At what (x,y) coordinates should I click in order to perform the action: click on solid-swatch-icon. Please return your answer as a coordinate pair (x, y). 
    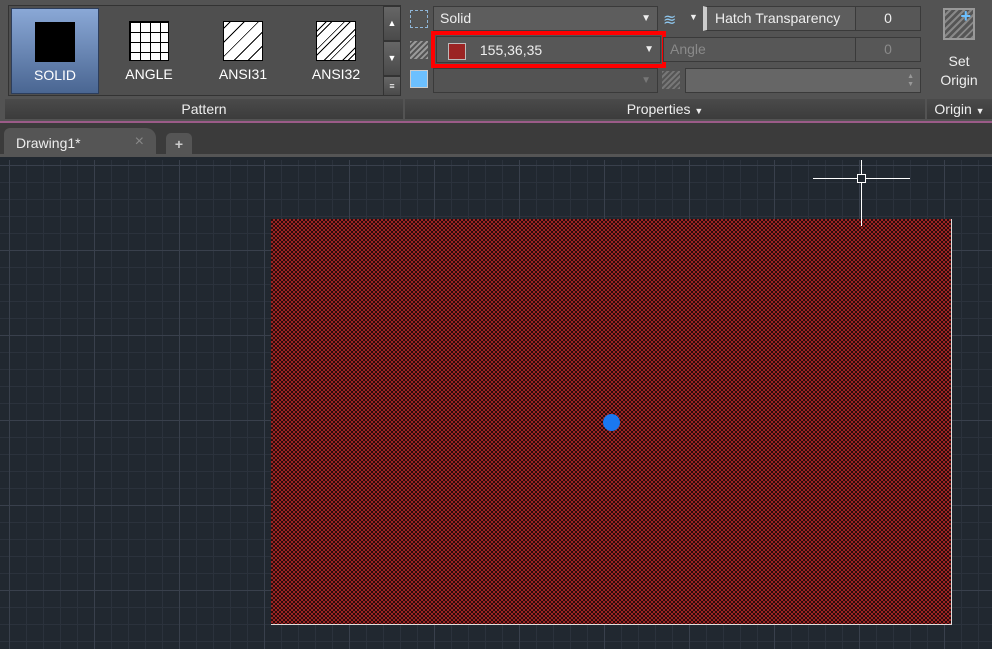
    Looking at the image, I should click on (55, 42).